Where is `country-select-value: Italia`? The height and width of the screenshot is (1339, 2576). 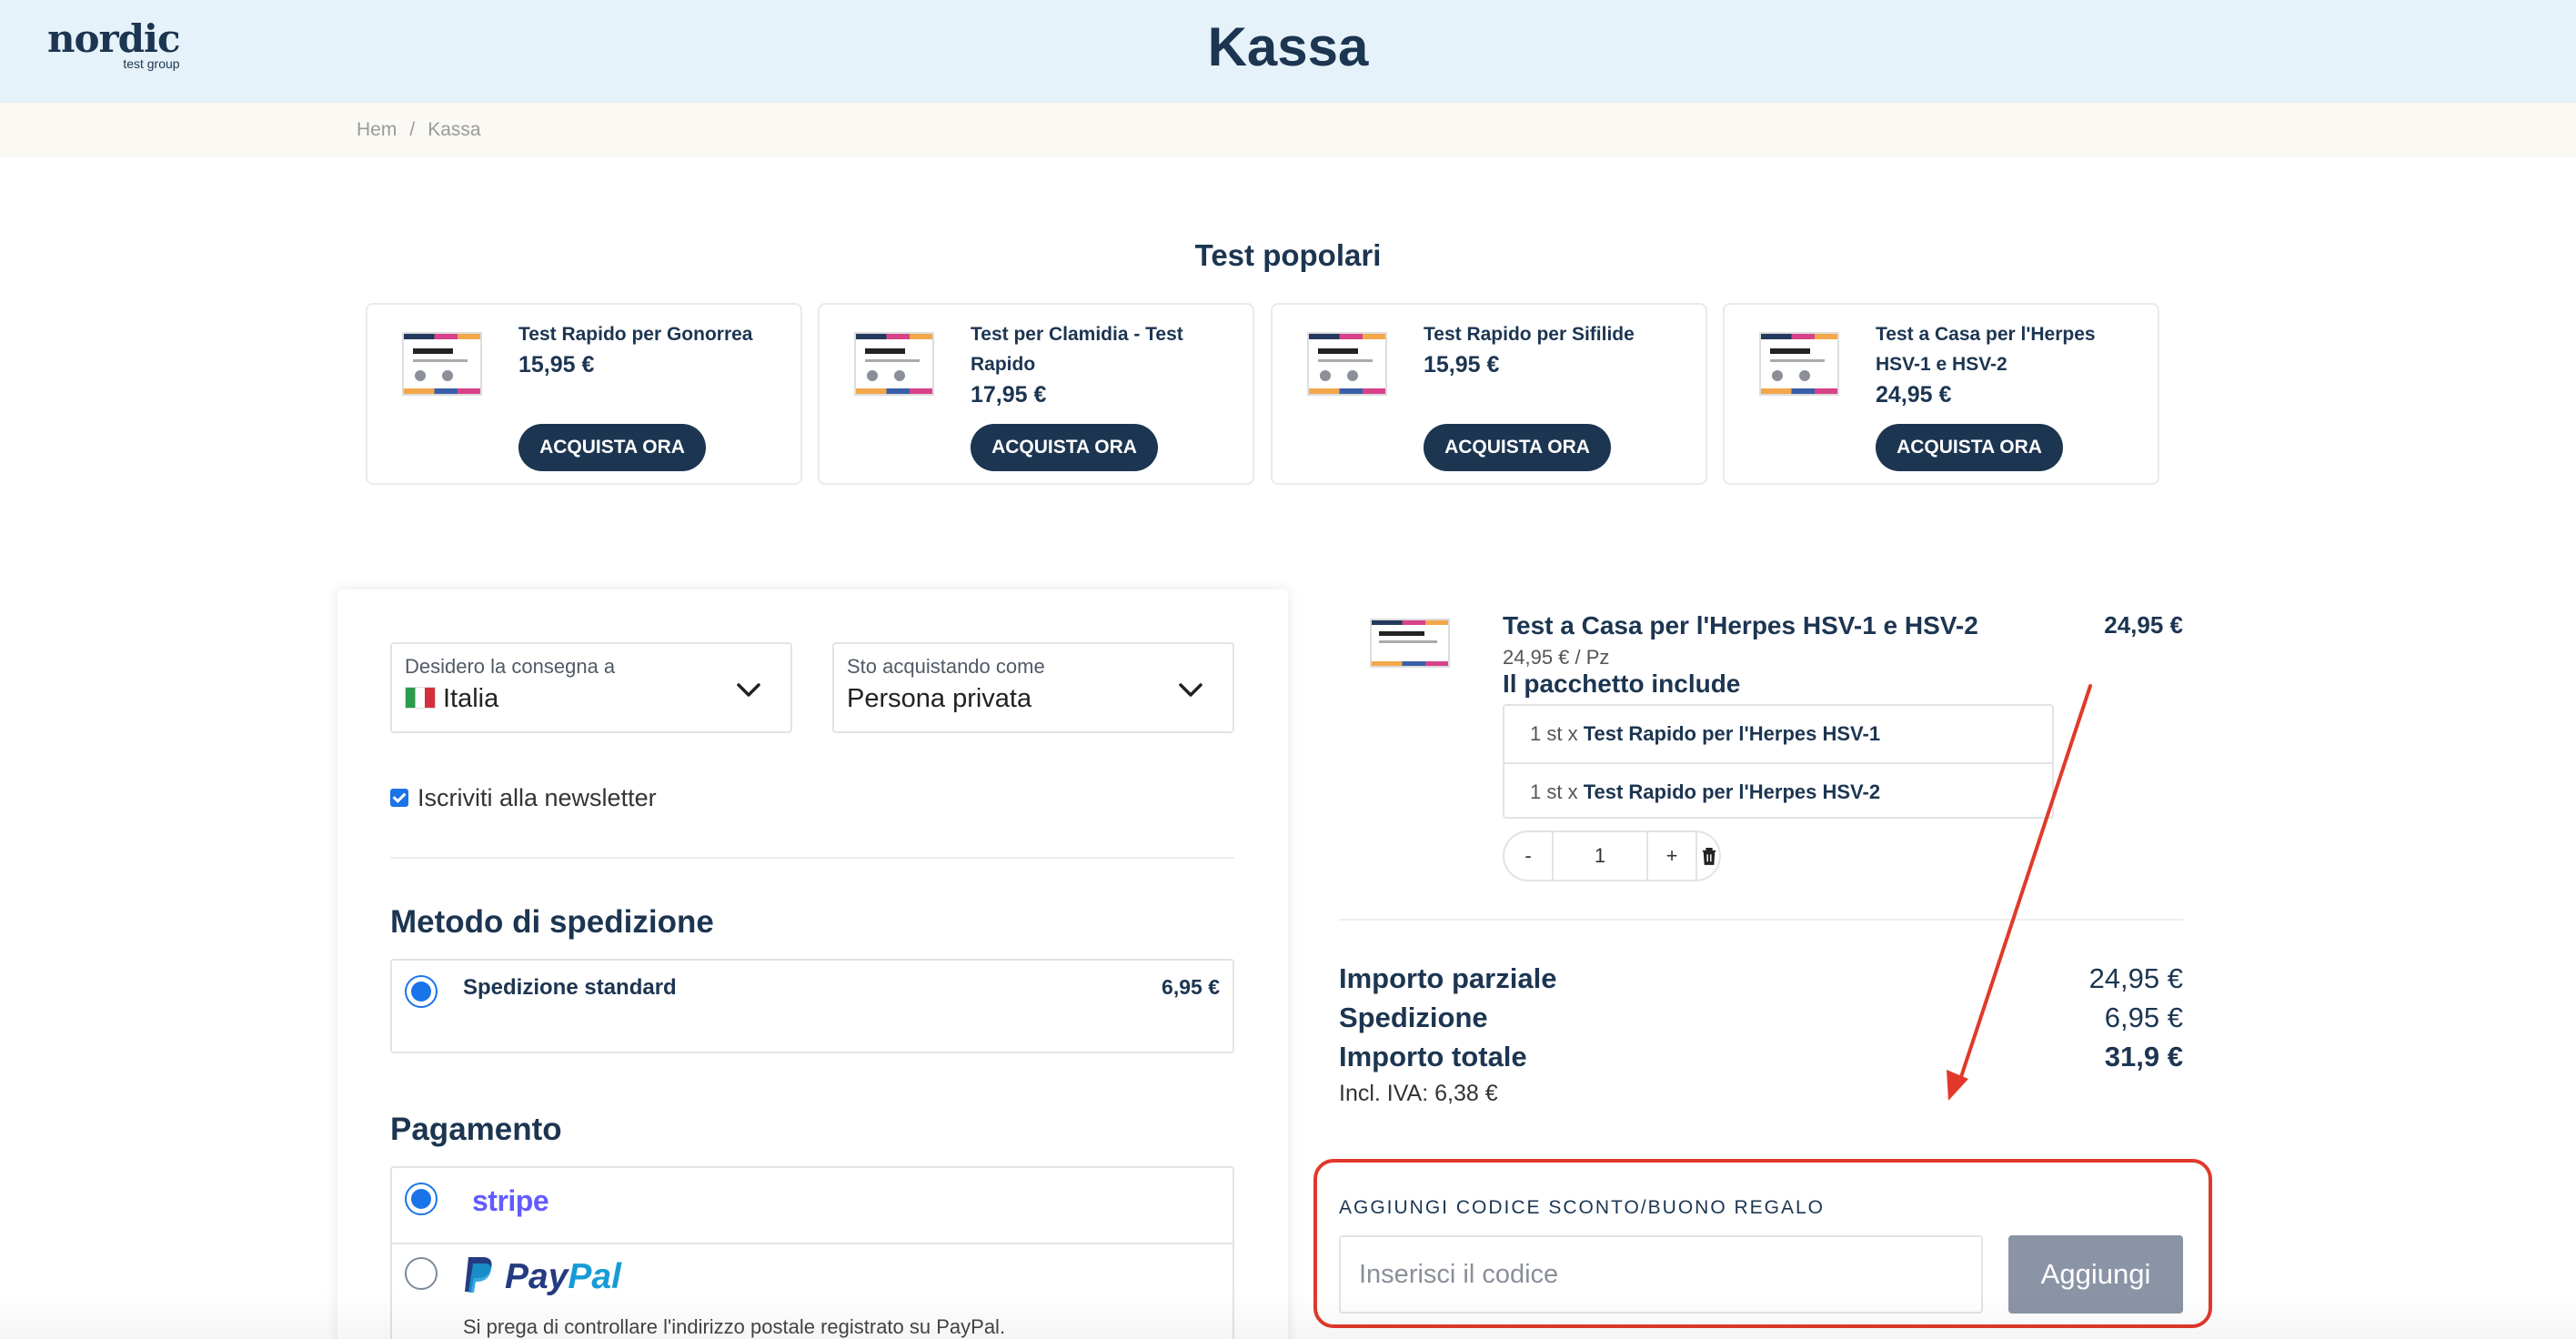 country-select-value: Italia is located at coordinates (451, 699).